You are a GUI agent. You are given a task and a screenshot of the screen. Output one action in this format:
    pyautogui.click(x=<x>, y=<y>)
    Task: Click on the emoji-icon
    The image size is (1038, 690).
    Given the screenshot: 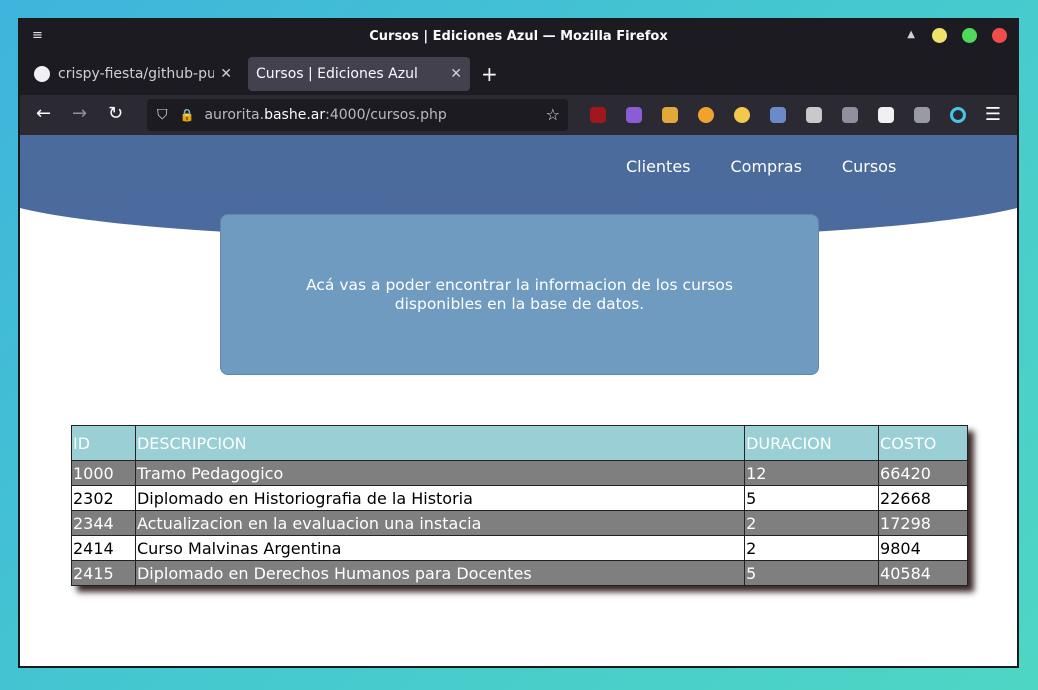 What is the action you would take?
    pyautogui.click(x=742, y=115)
    